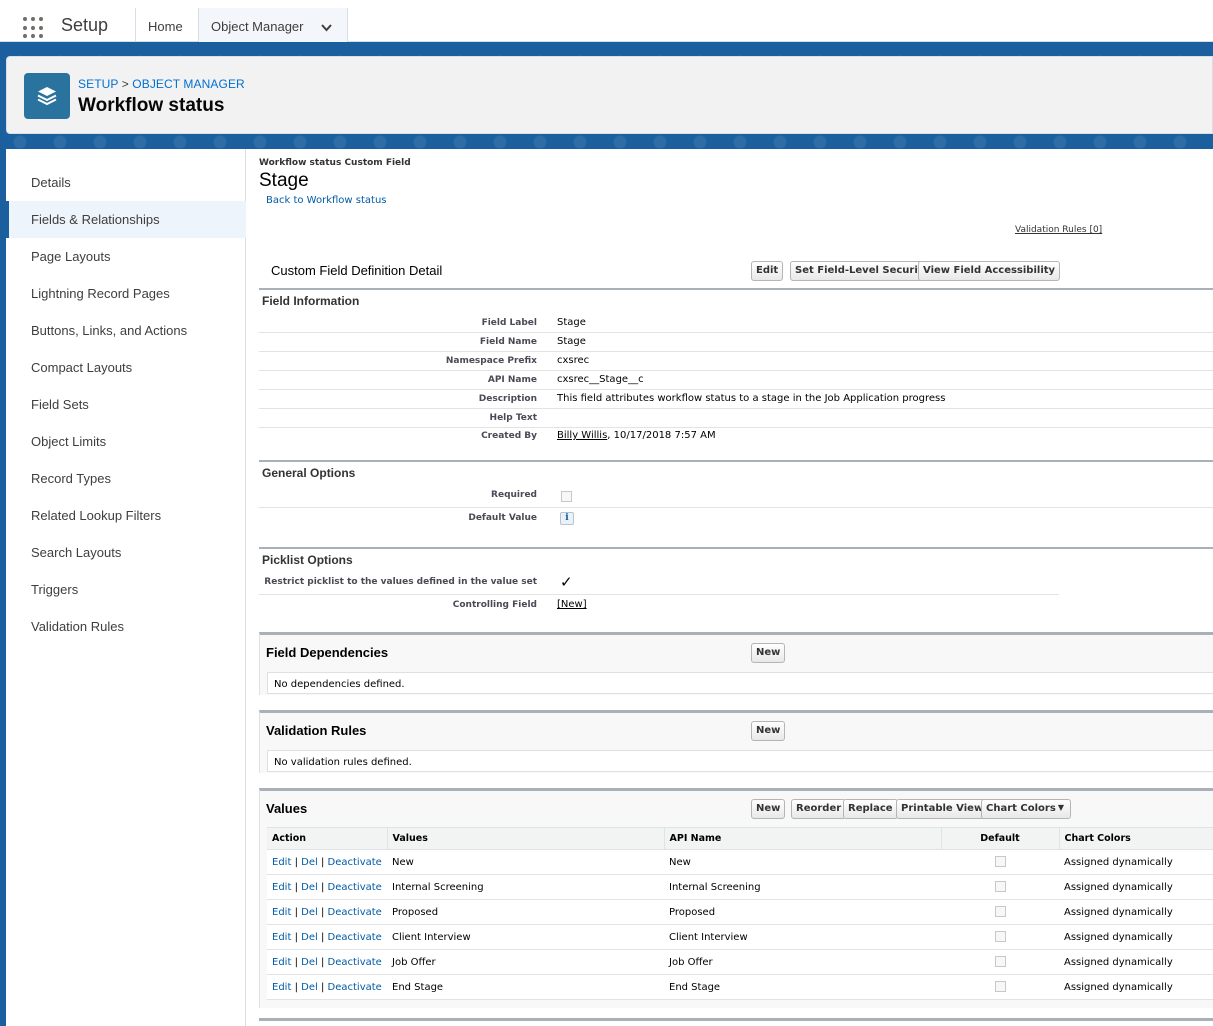 The width and height of the screenshot is (1213, 1026). Describe the element at coordinates (126, 441) in the screenshot. I see `sidebar-item-object-limits: Object Limits` at that location.